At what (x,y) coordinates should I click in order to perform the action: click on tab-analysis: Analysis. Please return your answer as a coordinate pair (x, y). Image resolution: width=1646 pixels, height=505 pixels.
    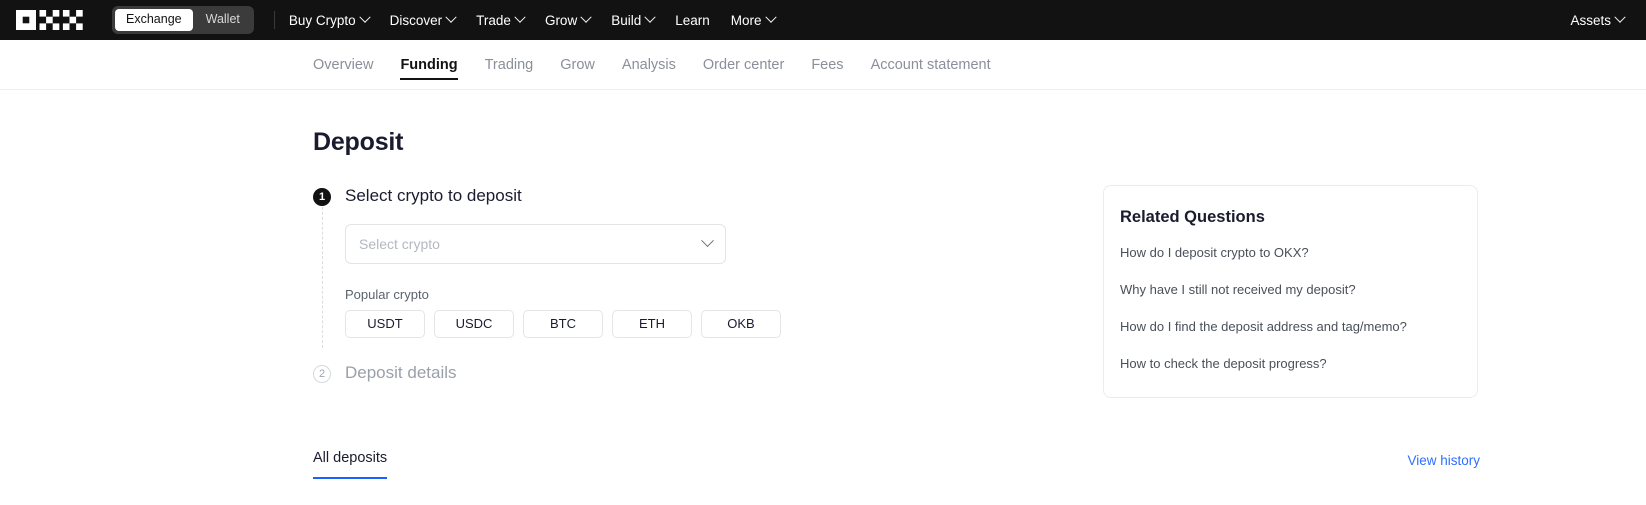
    Looking at the image, I should click on (649, 65).